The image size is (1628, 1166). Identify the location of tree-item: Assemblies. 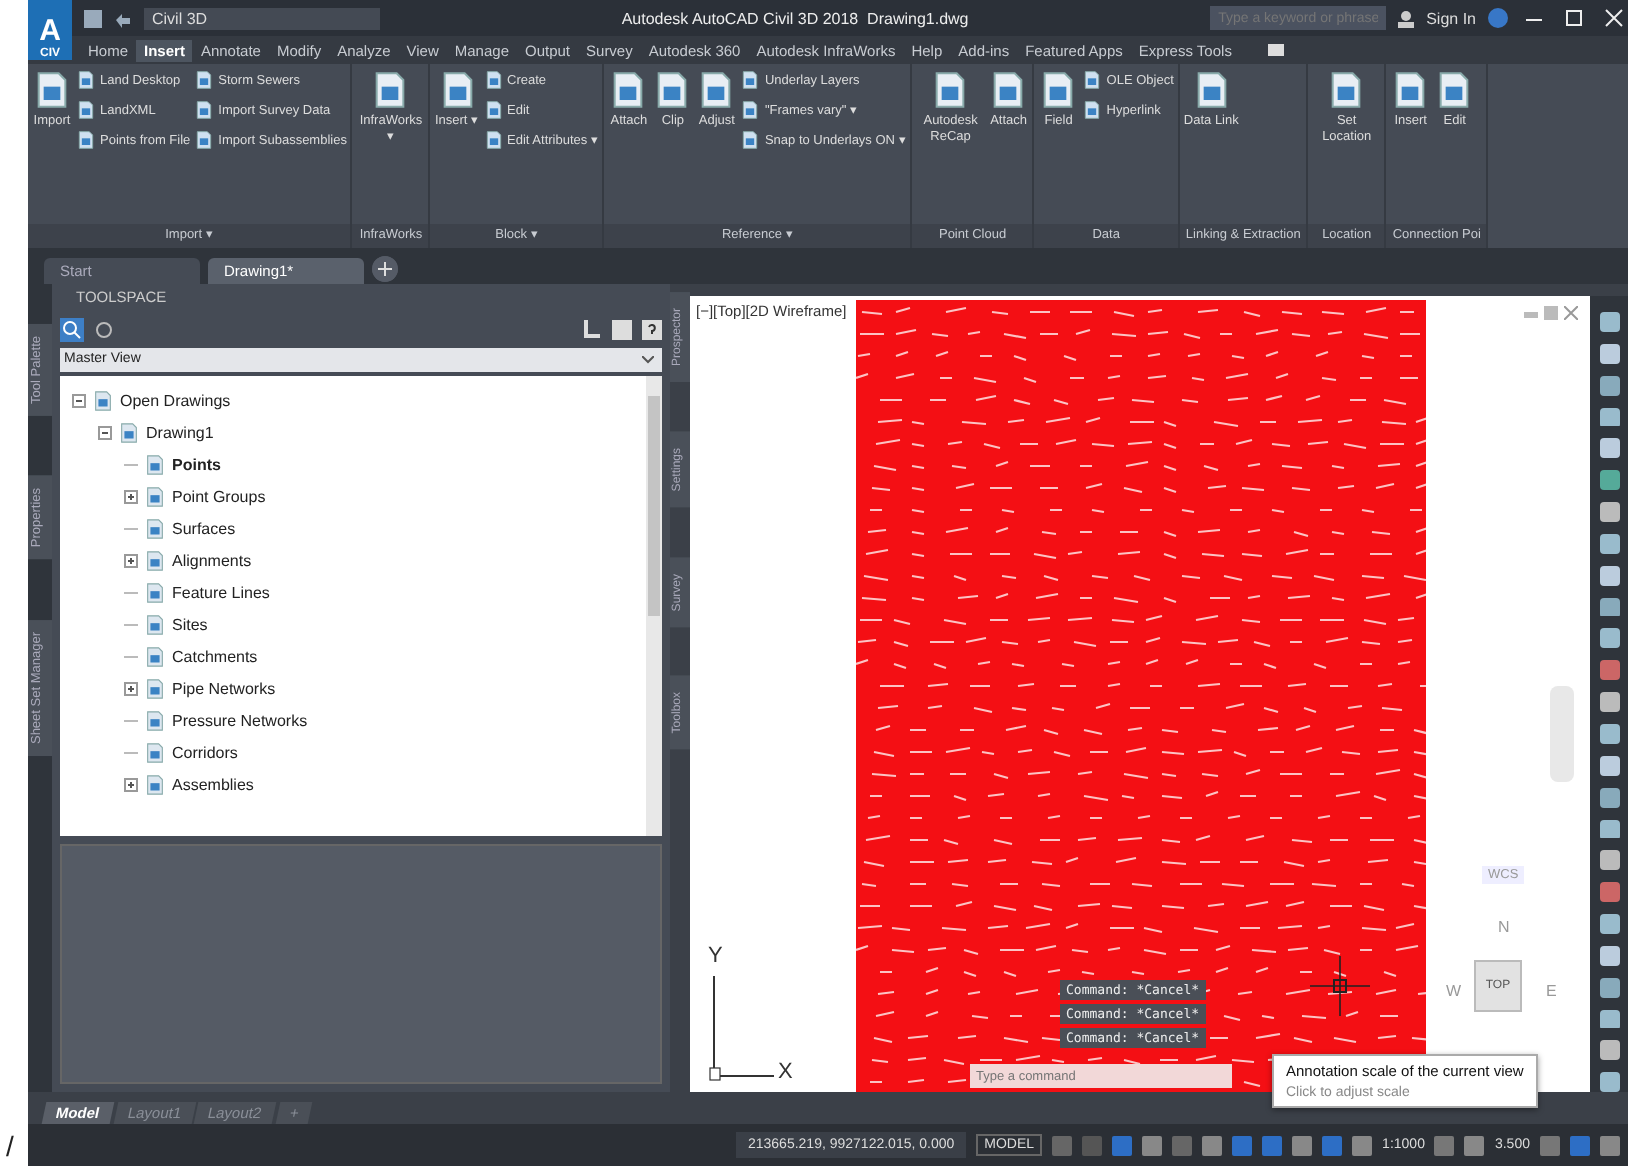
(385, 784).